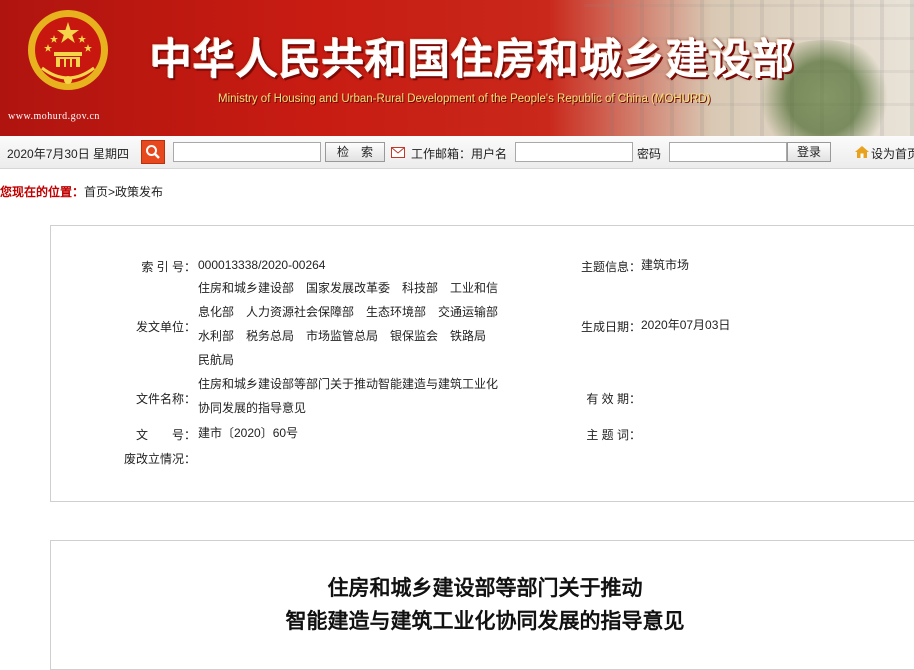 The height and width of the screenshot is (670, 914). I want to click on national-emblem-icon, so click(68, 50).